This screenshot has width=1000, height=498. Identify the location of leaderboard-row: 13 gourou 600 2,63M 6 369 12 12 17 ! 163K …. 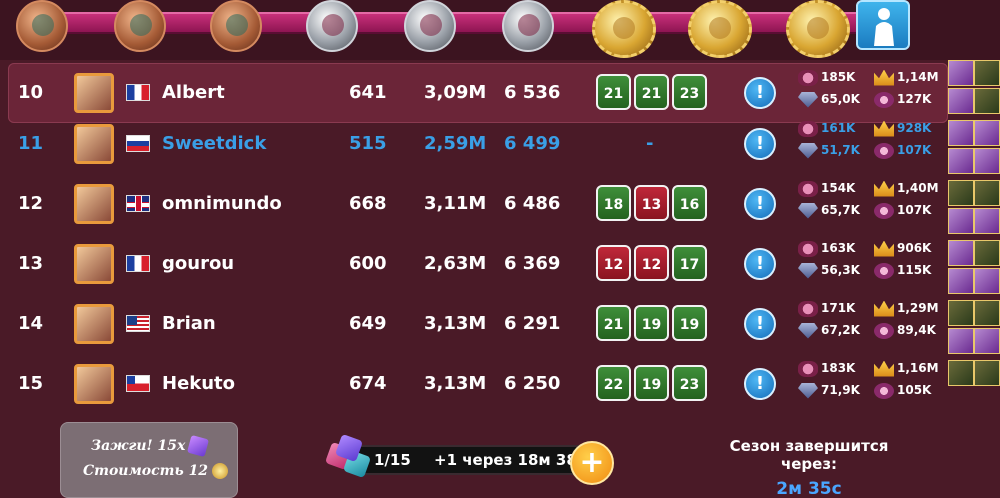
(474, 264).